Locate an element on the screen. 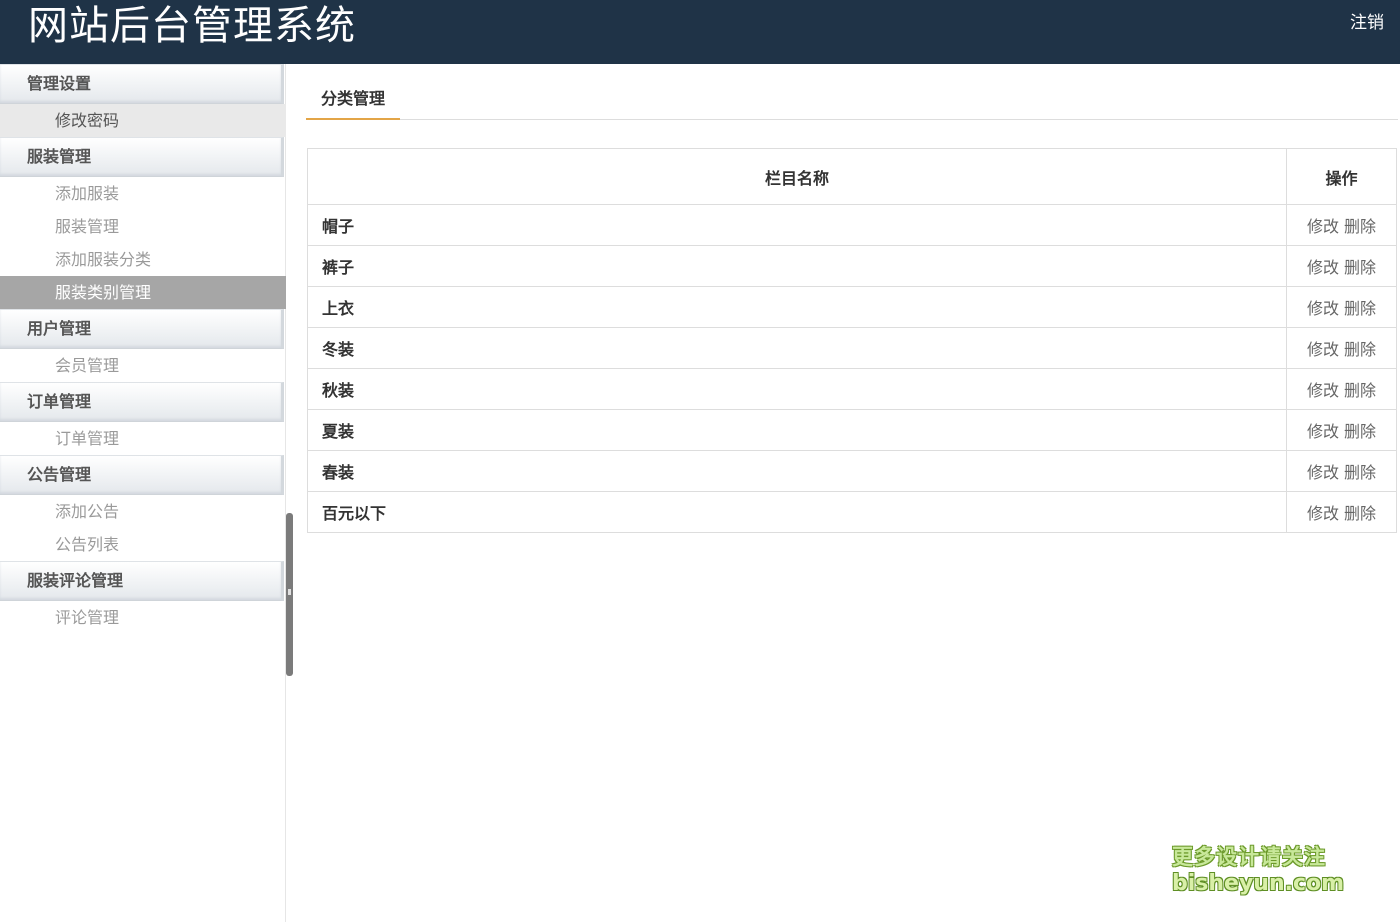 Image resolution: width=1400 pixels, height=922 pixels. sidebar-item-change-password: 修改密码 is located at coordinates (143, 120).